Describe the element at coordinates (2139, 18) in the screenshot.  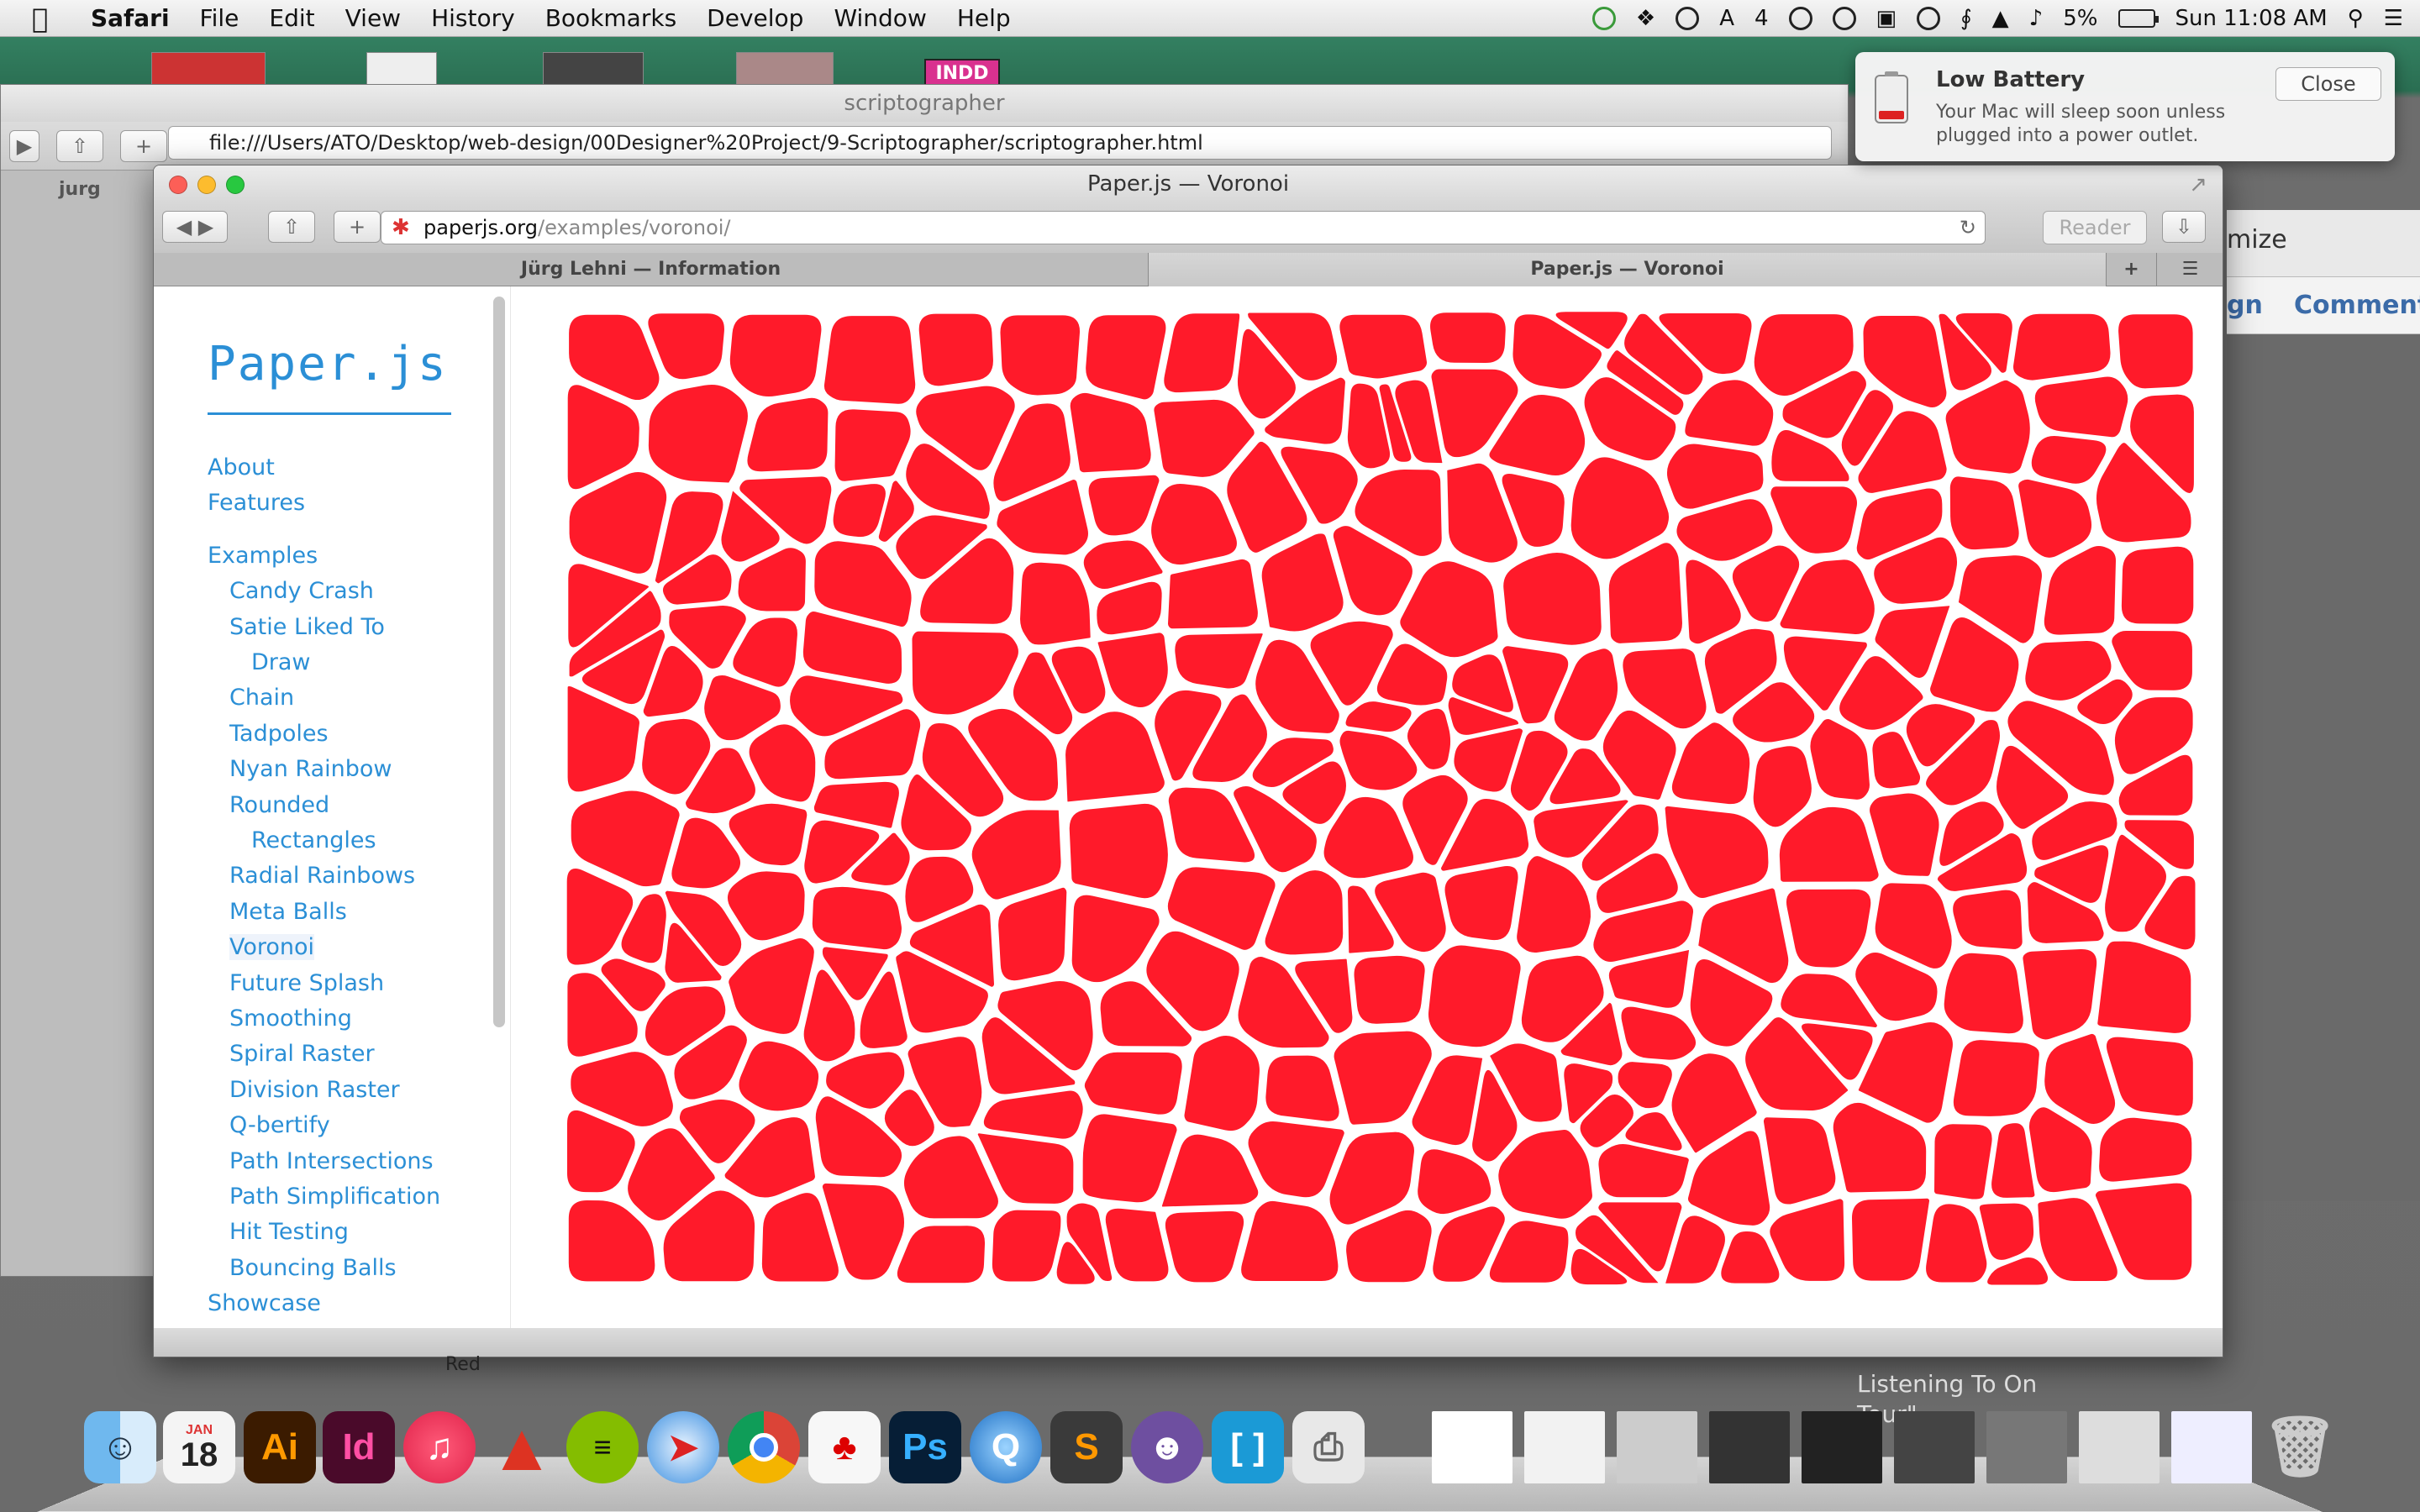
I see `battery-icon` at that location.